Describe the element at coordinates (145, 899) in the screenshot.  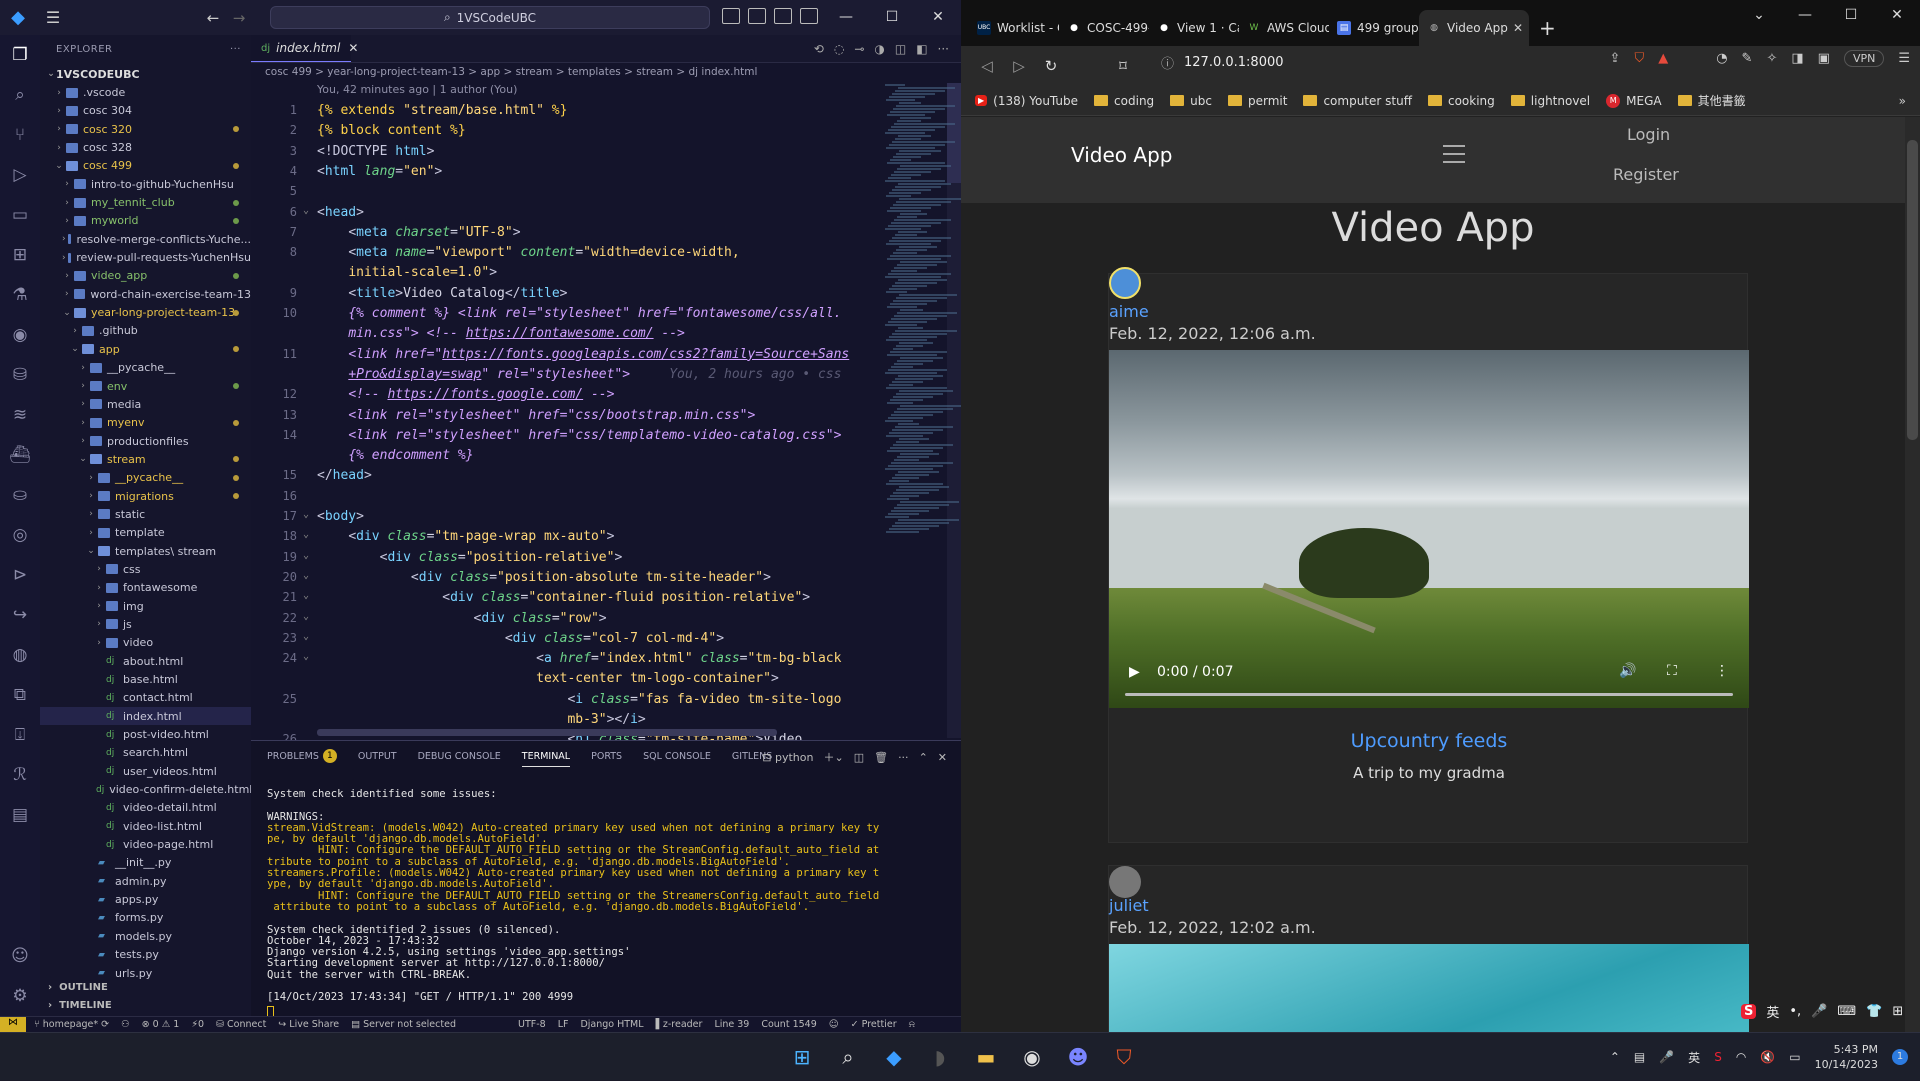
I see `tree-item: ▰ apps.py` at that location.